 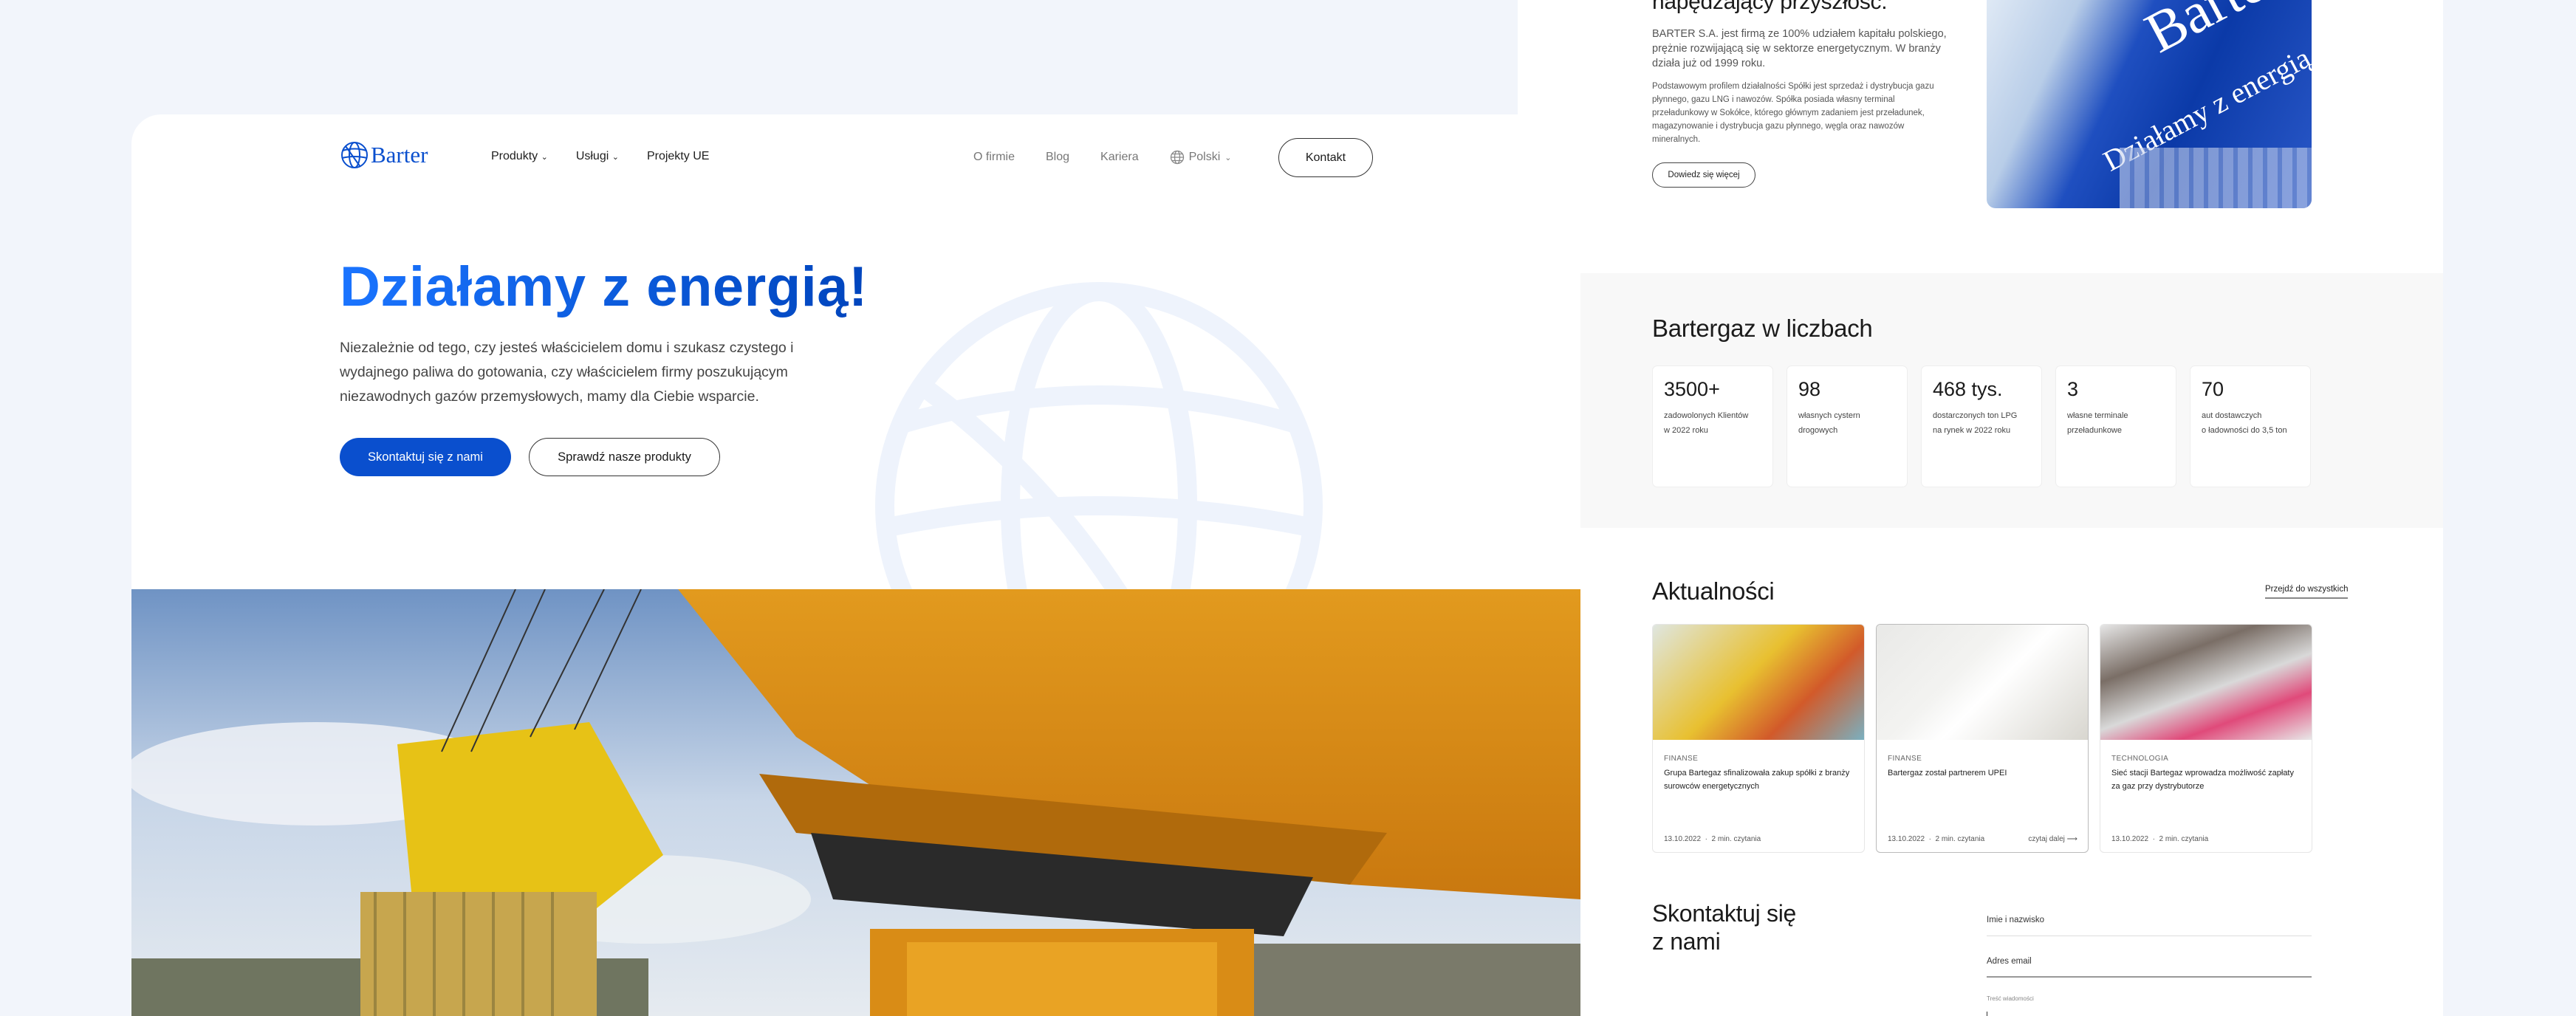 I want to click on stat-line: w 2022 roku, so click(x=1686, y=430).